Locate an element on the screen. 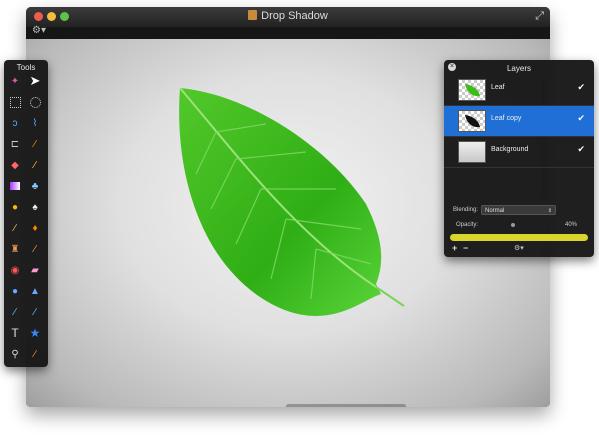  gradient-icon is located at coordinates (15, 186).